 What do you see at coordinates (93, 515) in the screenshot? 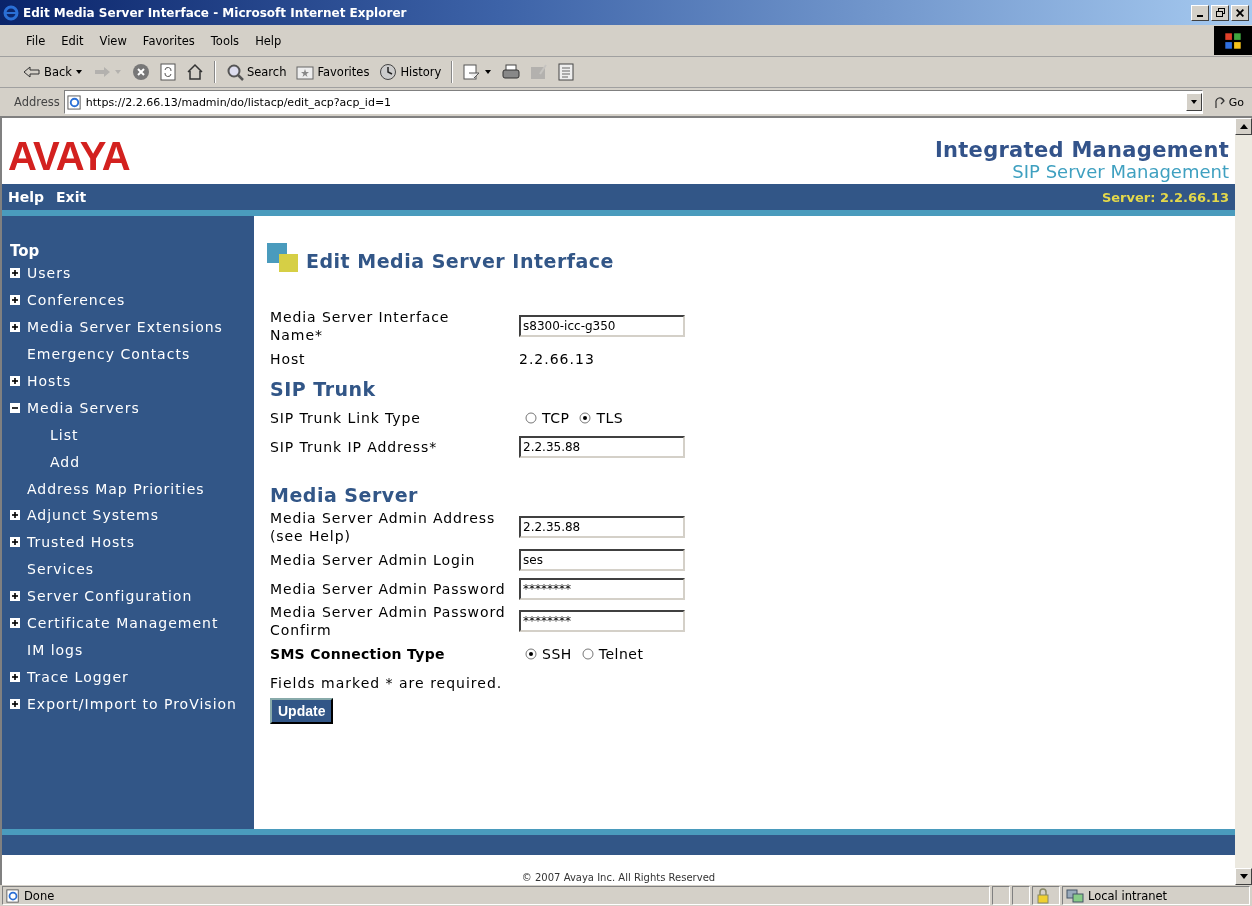
I see `sidebar-link: Adjunct Systems` at bounding box center [93, 515].